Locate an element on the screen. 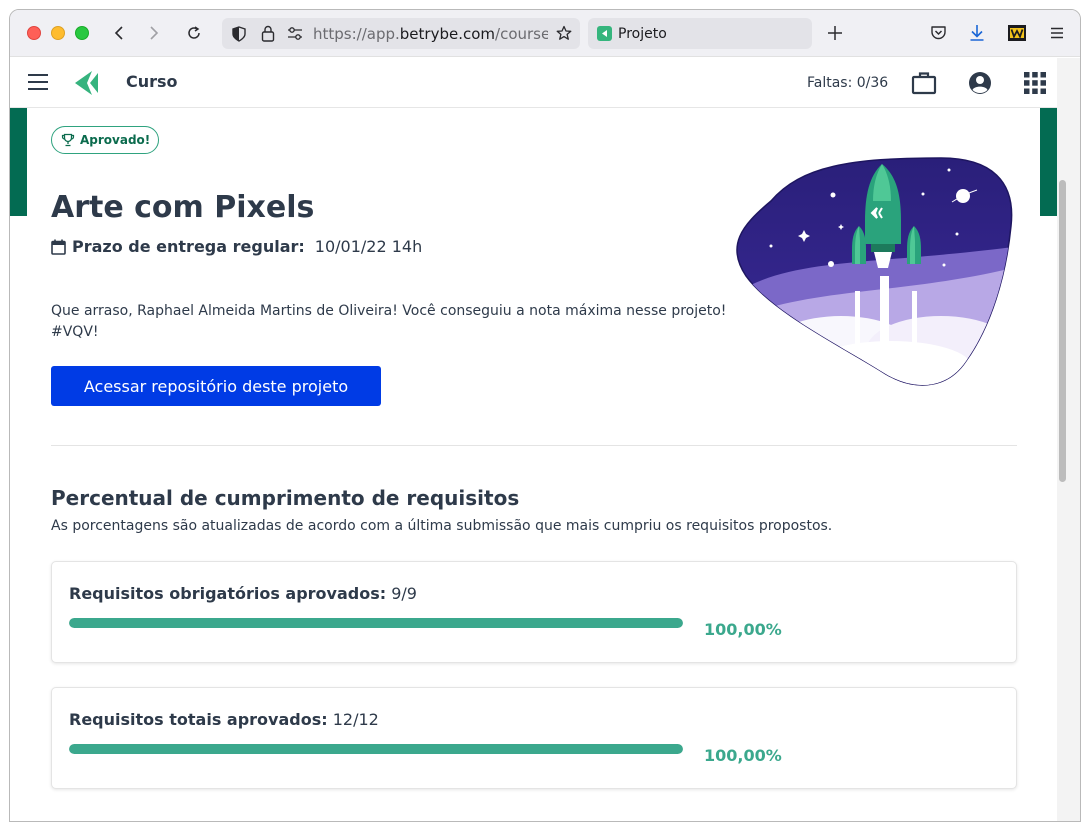 Image resolution: width=1090 pixels, height=830 pixels. shield-icon is located at coordinates (239, 34).